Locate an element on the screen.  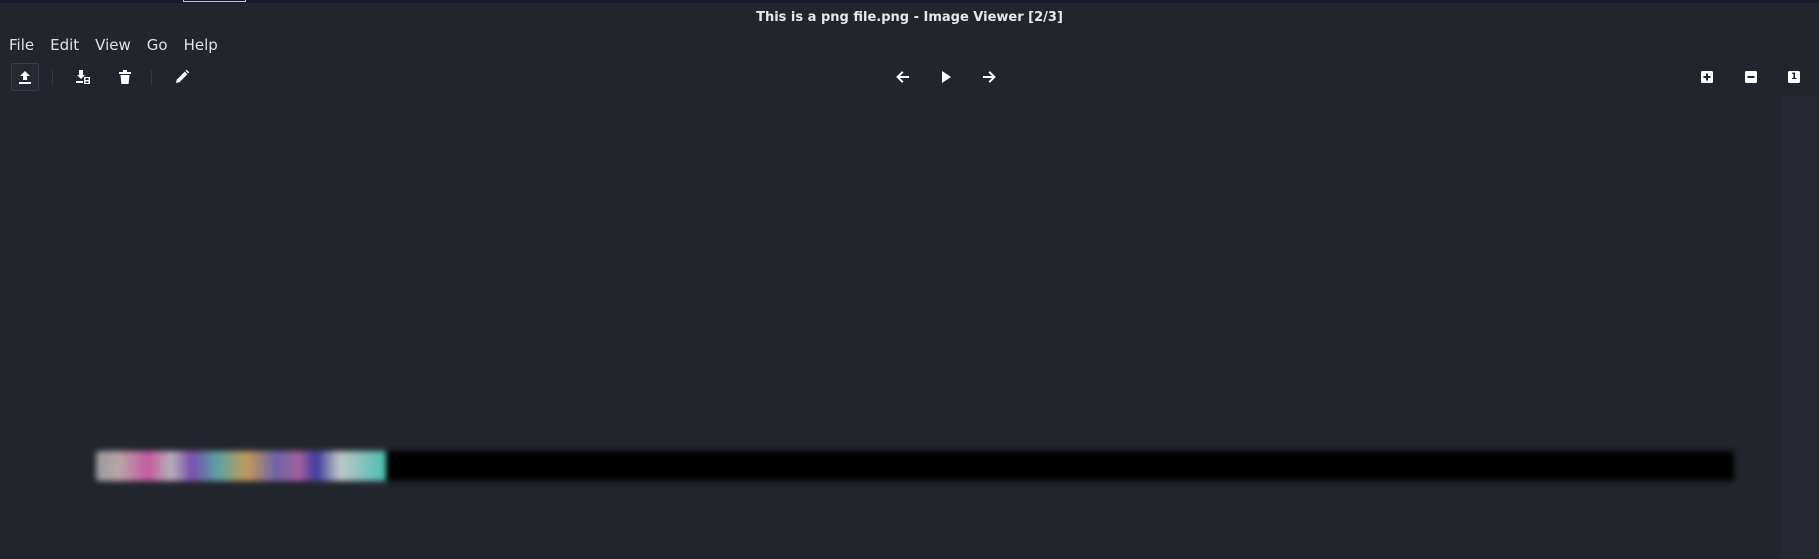
zoom-out-button is located at coordinates (1751, 77).